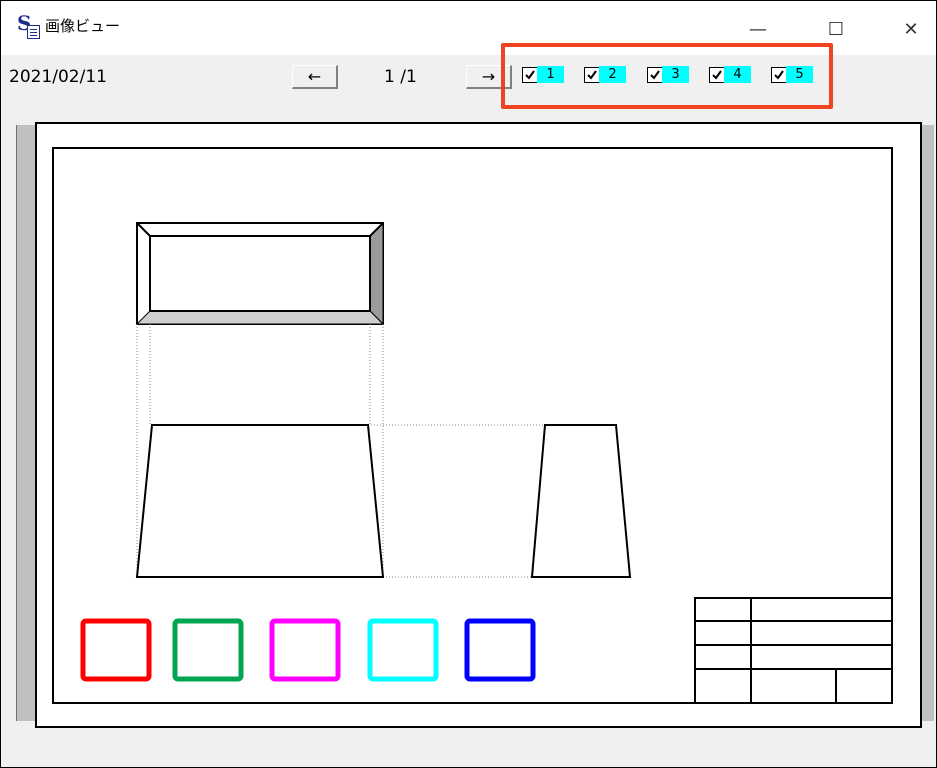  What do you see at coordinates (400, 77) in the screenshot?
I see `page-indicator: 1 /1` at bounding box center [400, 77].